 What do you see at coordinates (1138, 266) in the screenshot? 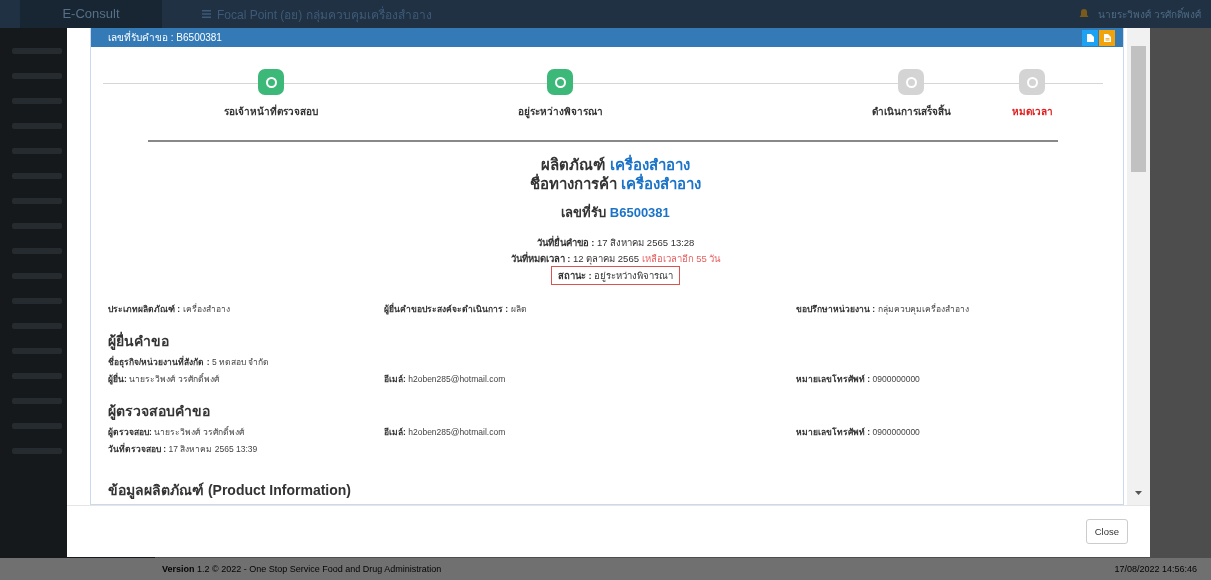
I see `scrollbar` at bounding box center [1138, 266].